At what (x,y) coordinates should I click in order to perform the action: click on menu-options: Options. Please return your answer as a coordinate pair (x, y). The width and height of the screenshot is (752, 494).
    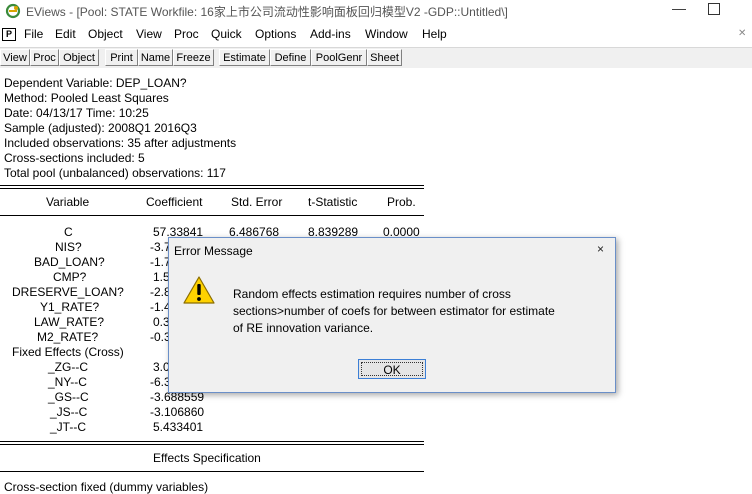
    Looking at the image, I should click on (275, 34).